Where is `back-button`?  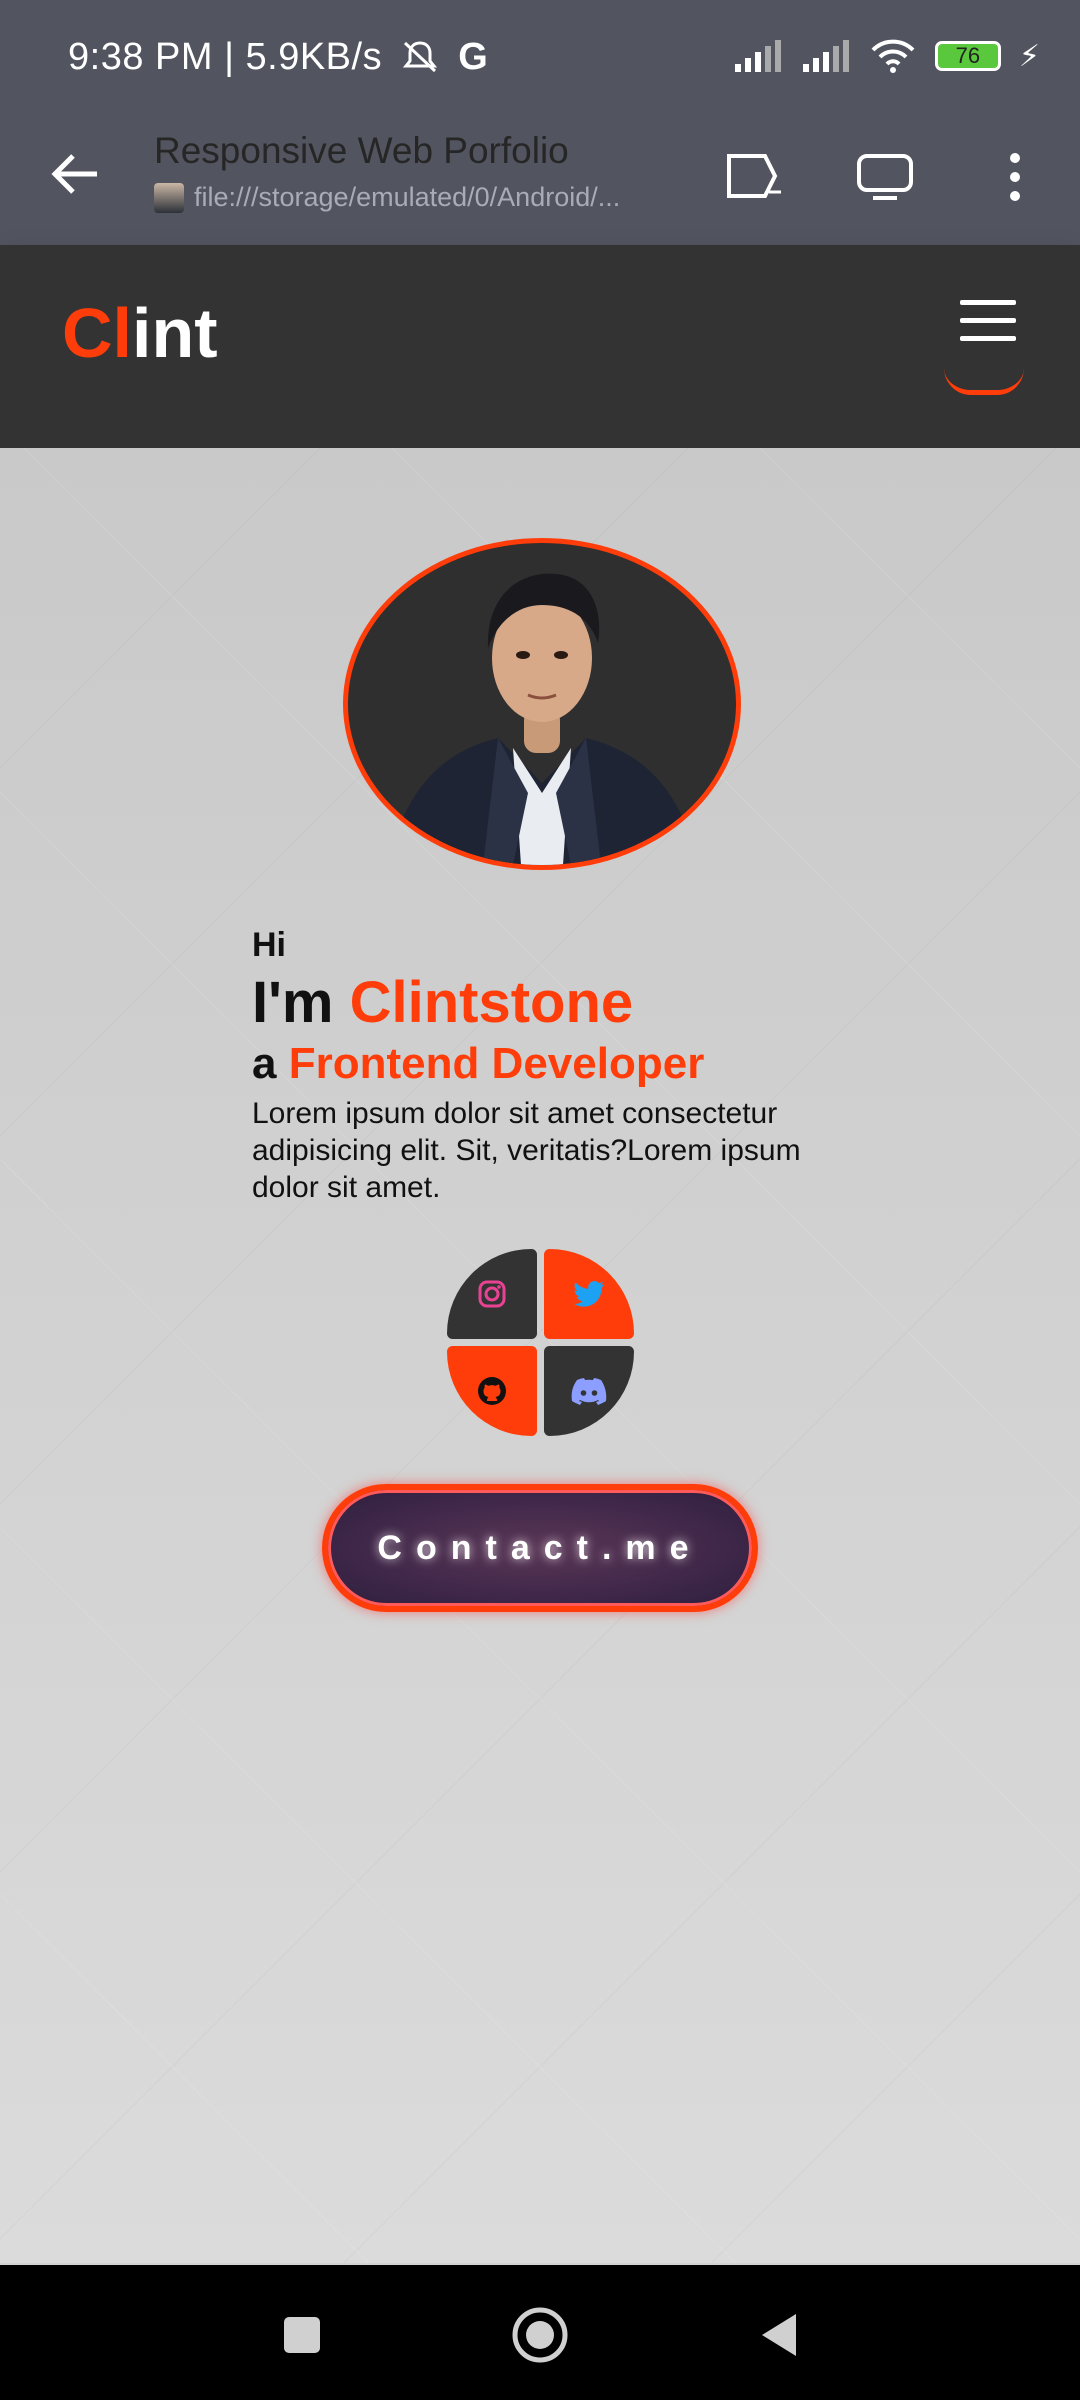 back-button is located at coordinates (76, 174).